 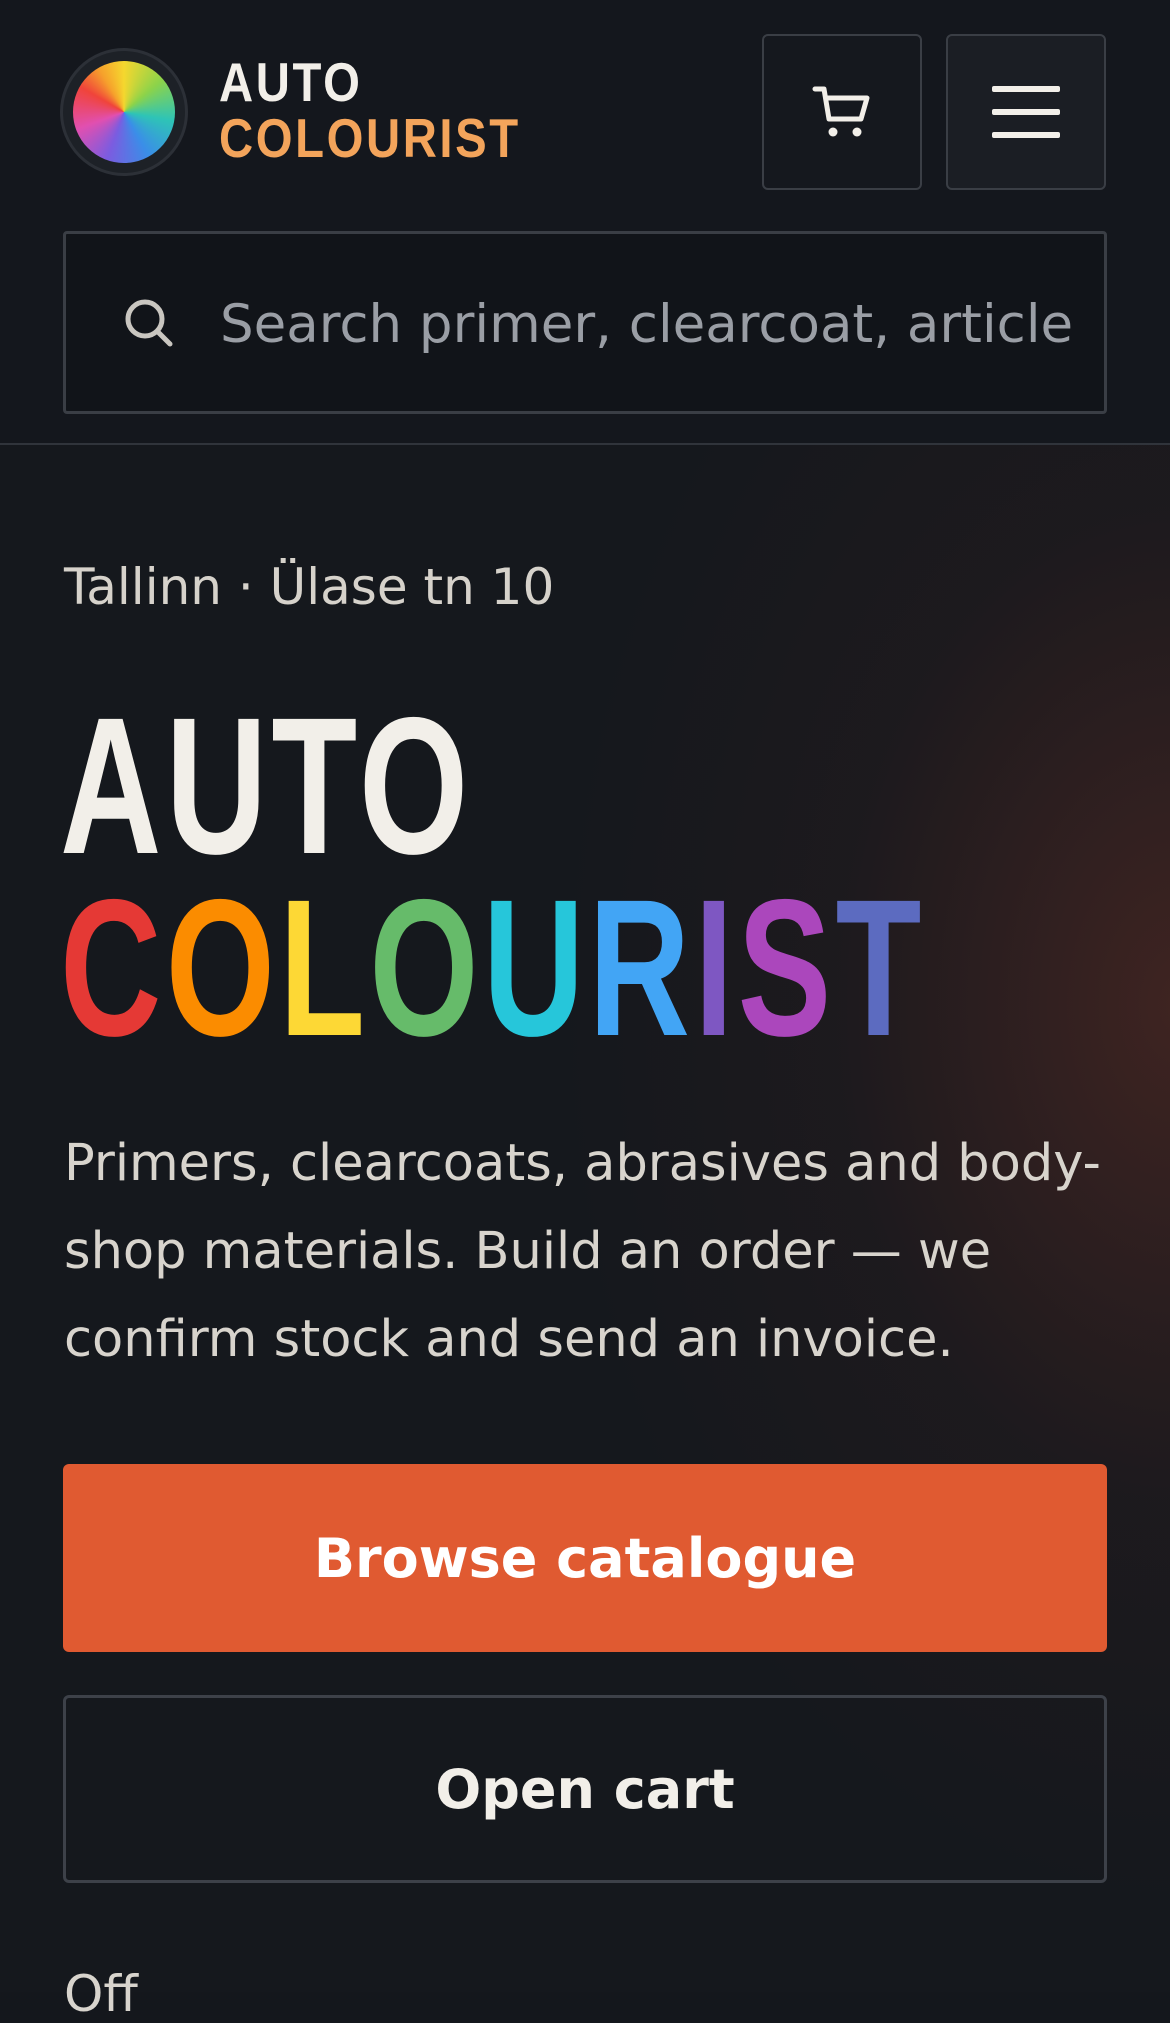 What do you see at coordinates (101, 1994) in the screenshot?
I see `offer-heading: Off` at bounding box center [101, 1994].